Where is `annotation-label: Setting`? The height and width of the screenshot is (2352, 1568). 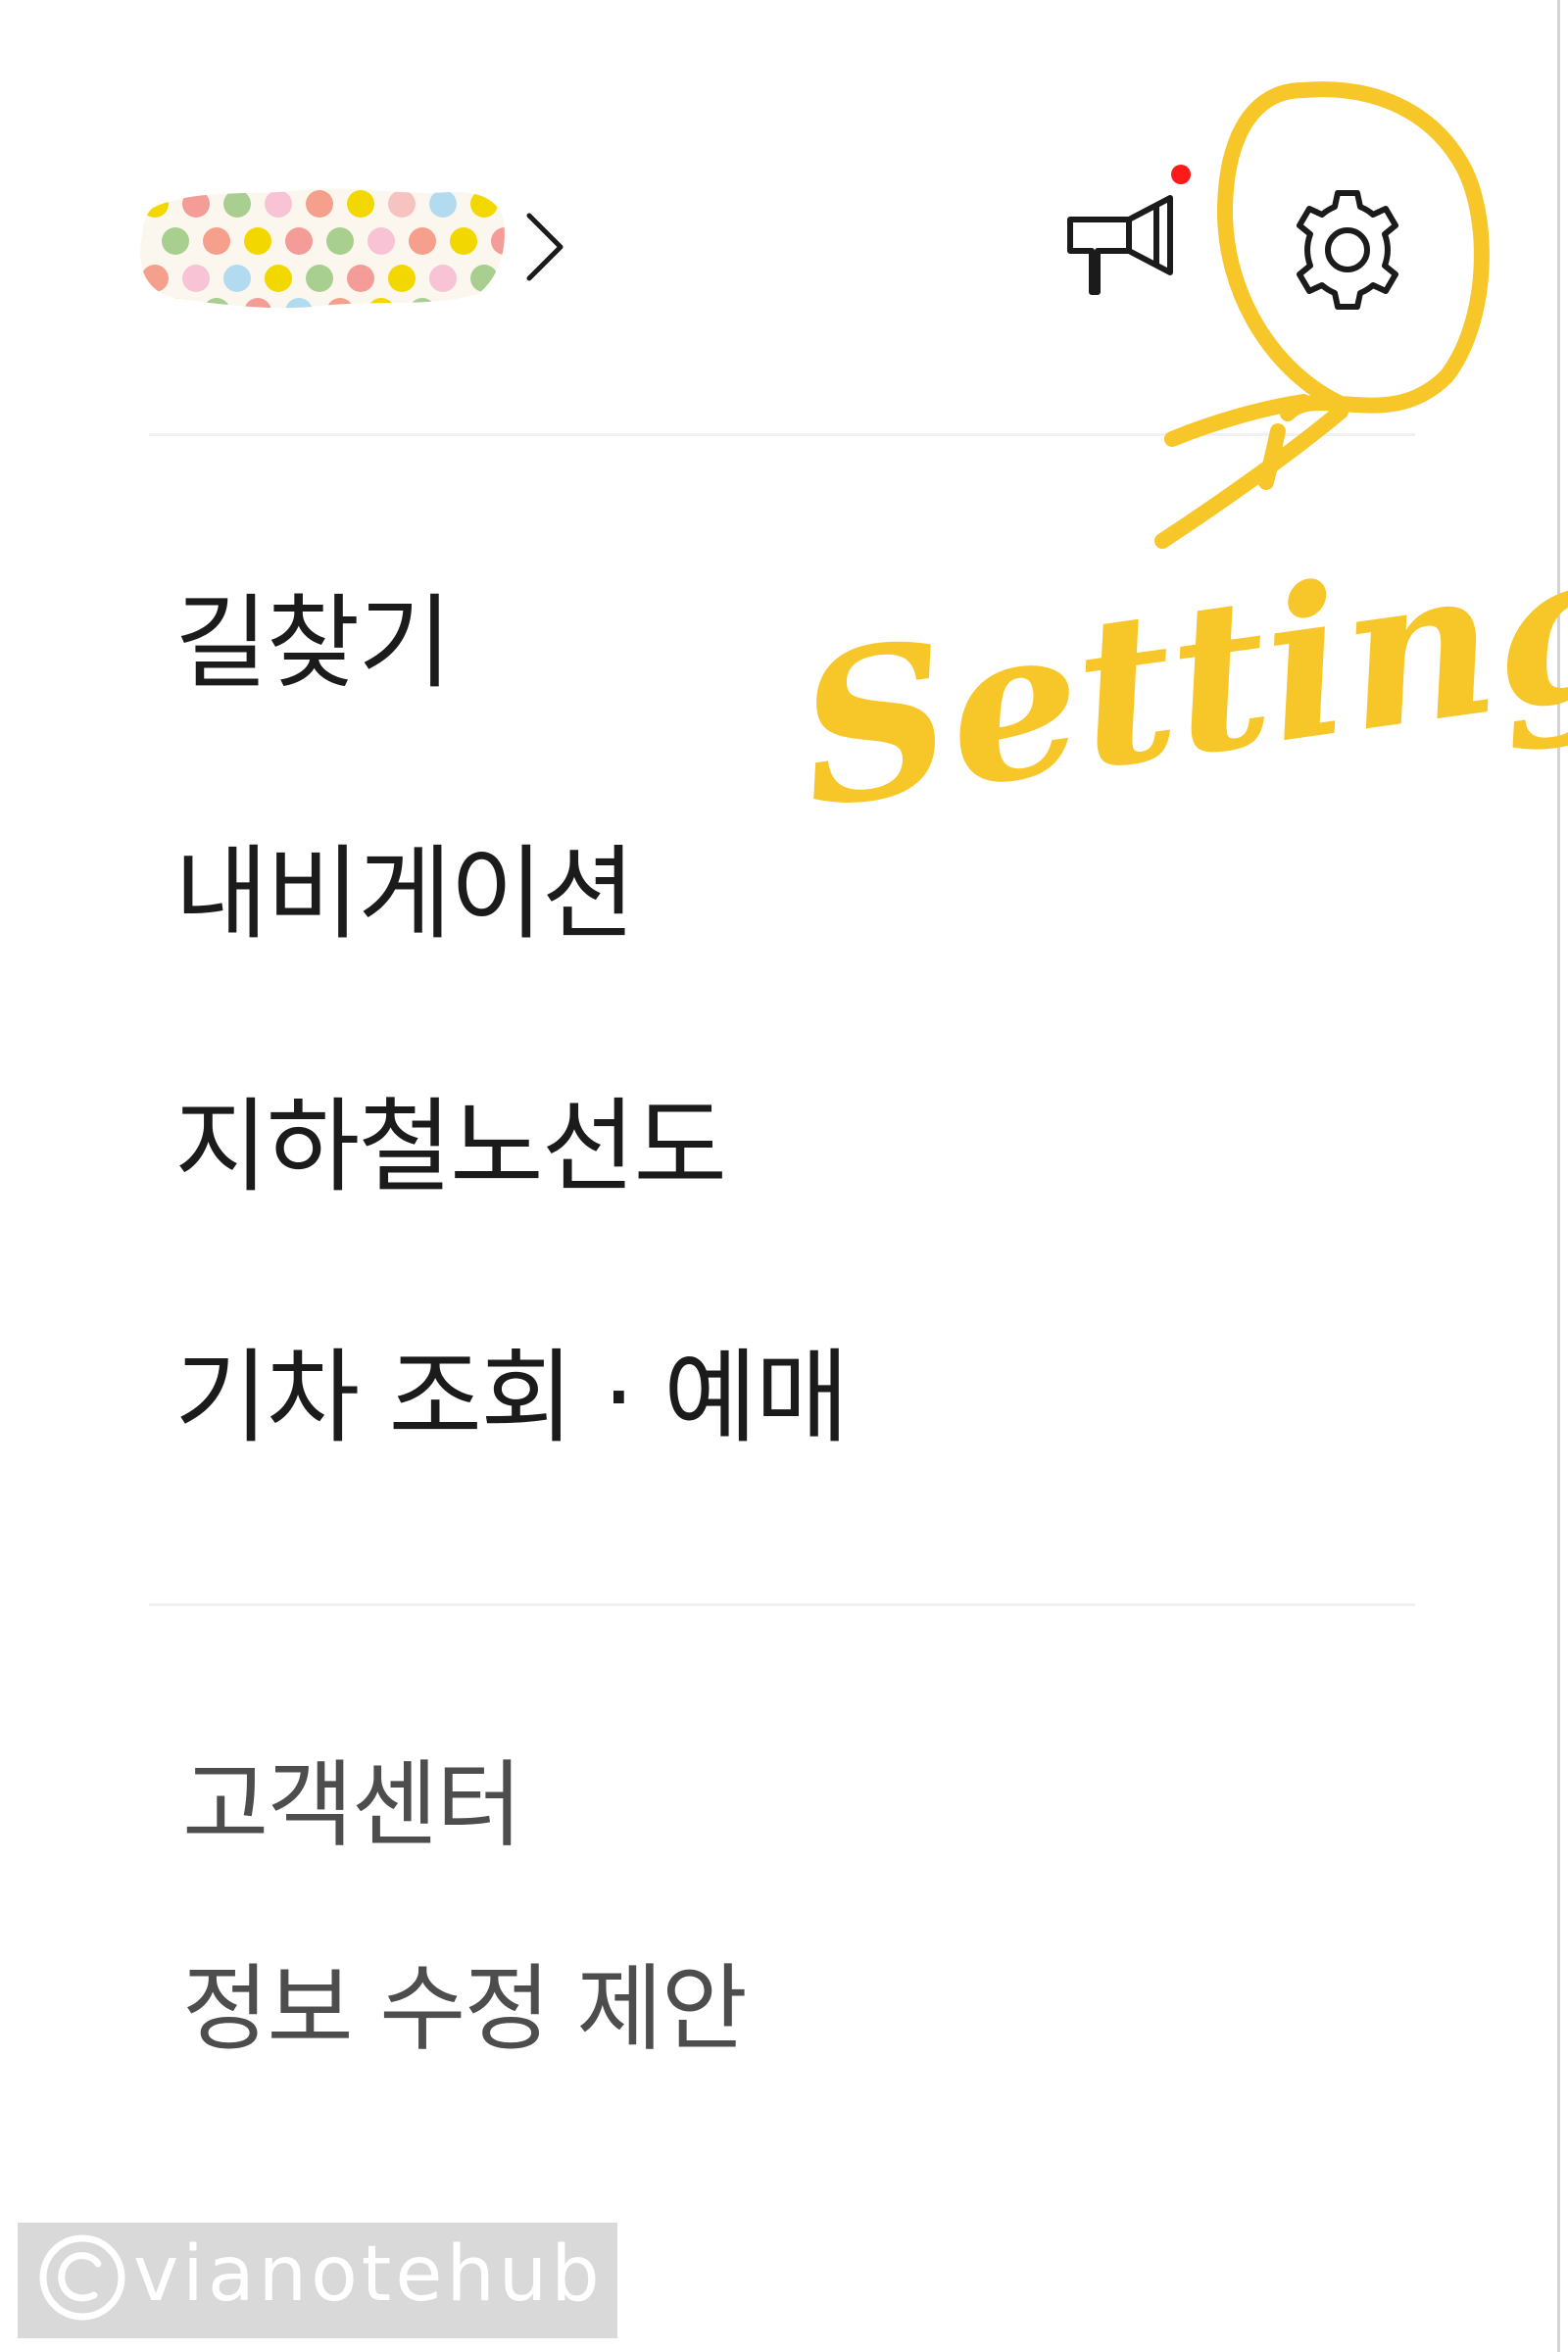 annotation-label: Setting is located at coordinates (1176, 676).